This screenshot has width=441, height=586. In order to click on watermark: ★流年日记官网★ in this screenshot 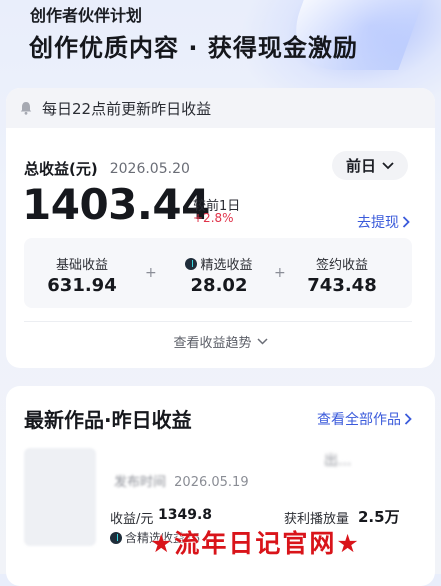, I will do `click(255, 543)`.